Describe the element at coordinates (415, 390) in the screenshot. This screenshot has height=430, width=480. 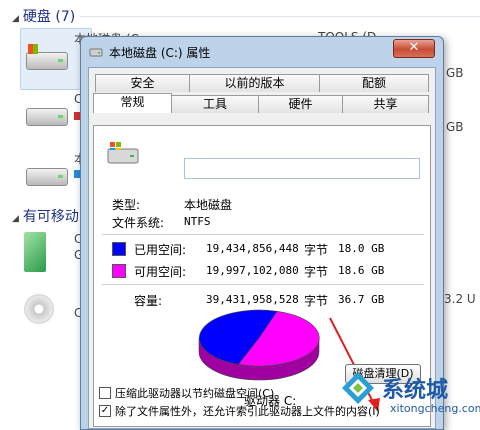
I see `watermark-brand: 系统城` at that location.